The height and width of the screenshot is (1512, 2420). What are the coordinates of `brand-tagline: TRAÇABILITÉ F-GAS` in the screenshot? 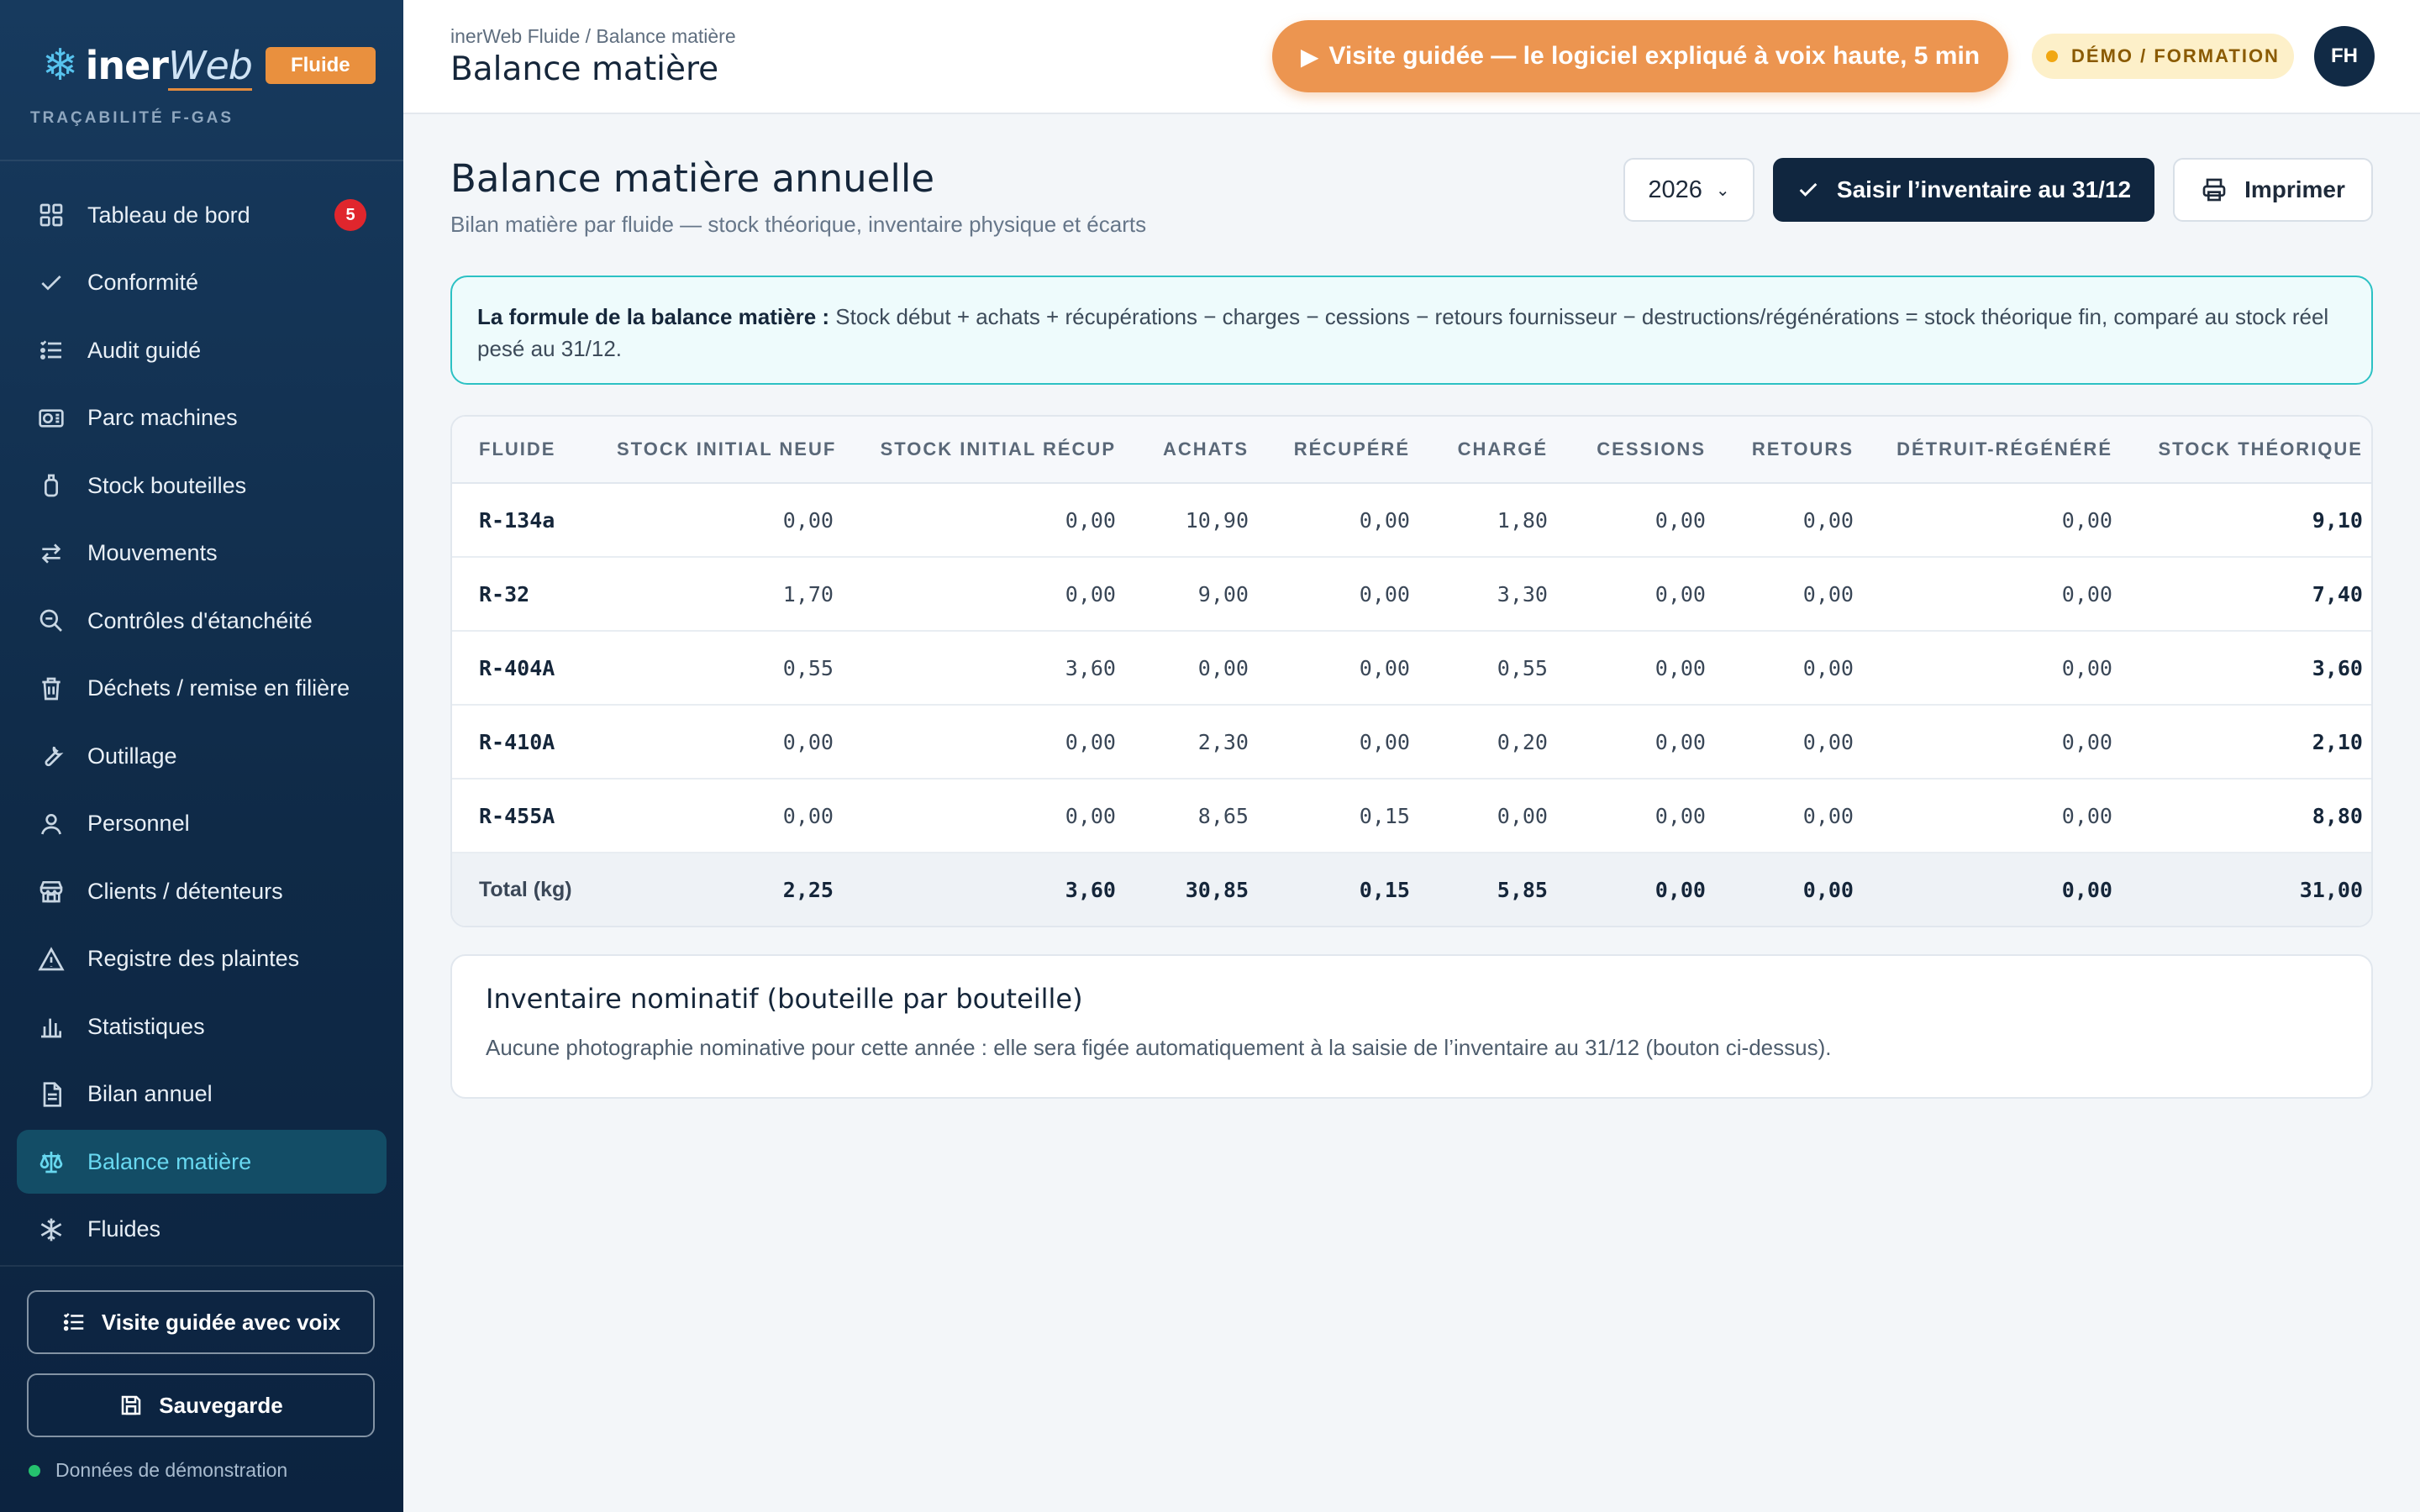 It's located at (132, 118).